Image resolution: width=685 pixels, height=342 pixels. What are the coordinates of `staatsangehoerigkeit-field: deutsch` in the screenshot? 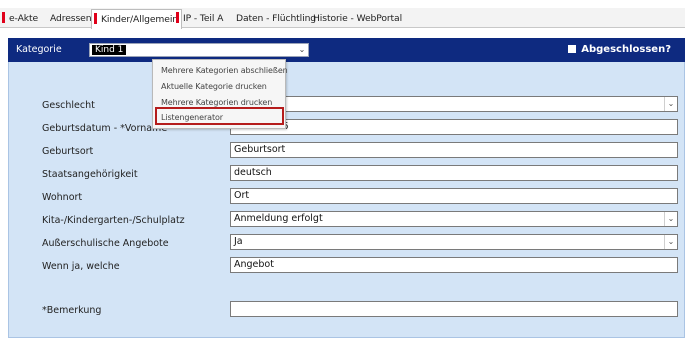 It's located at (454, 173).